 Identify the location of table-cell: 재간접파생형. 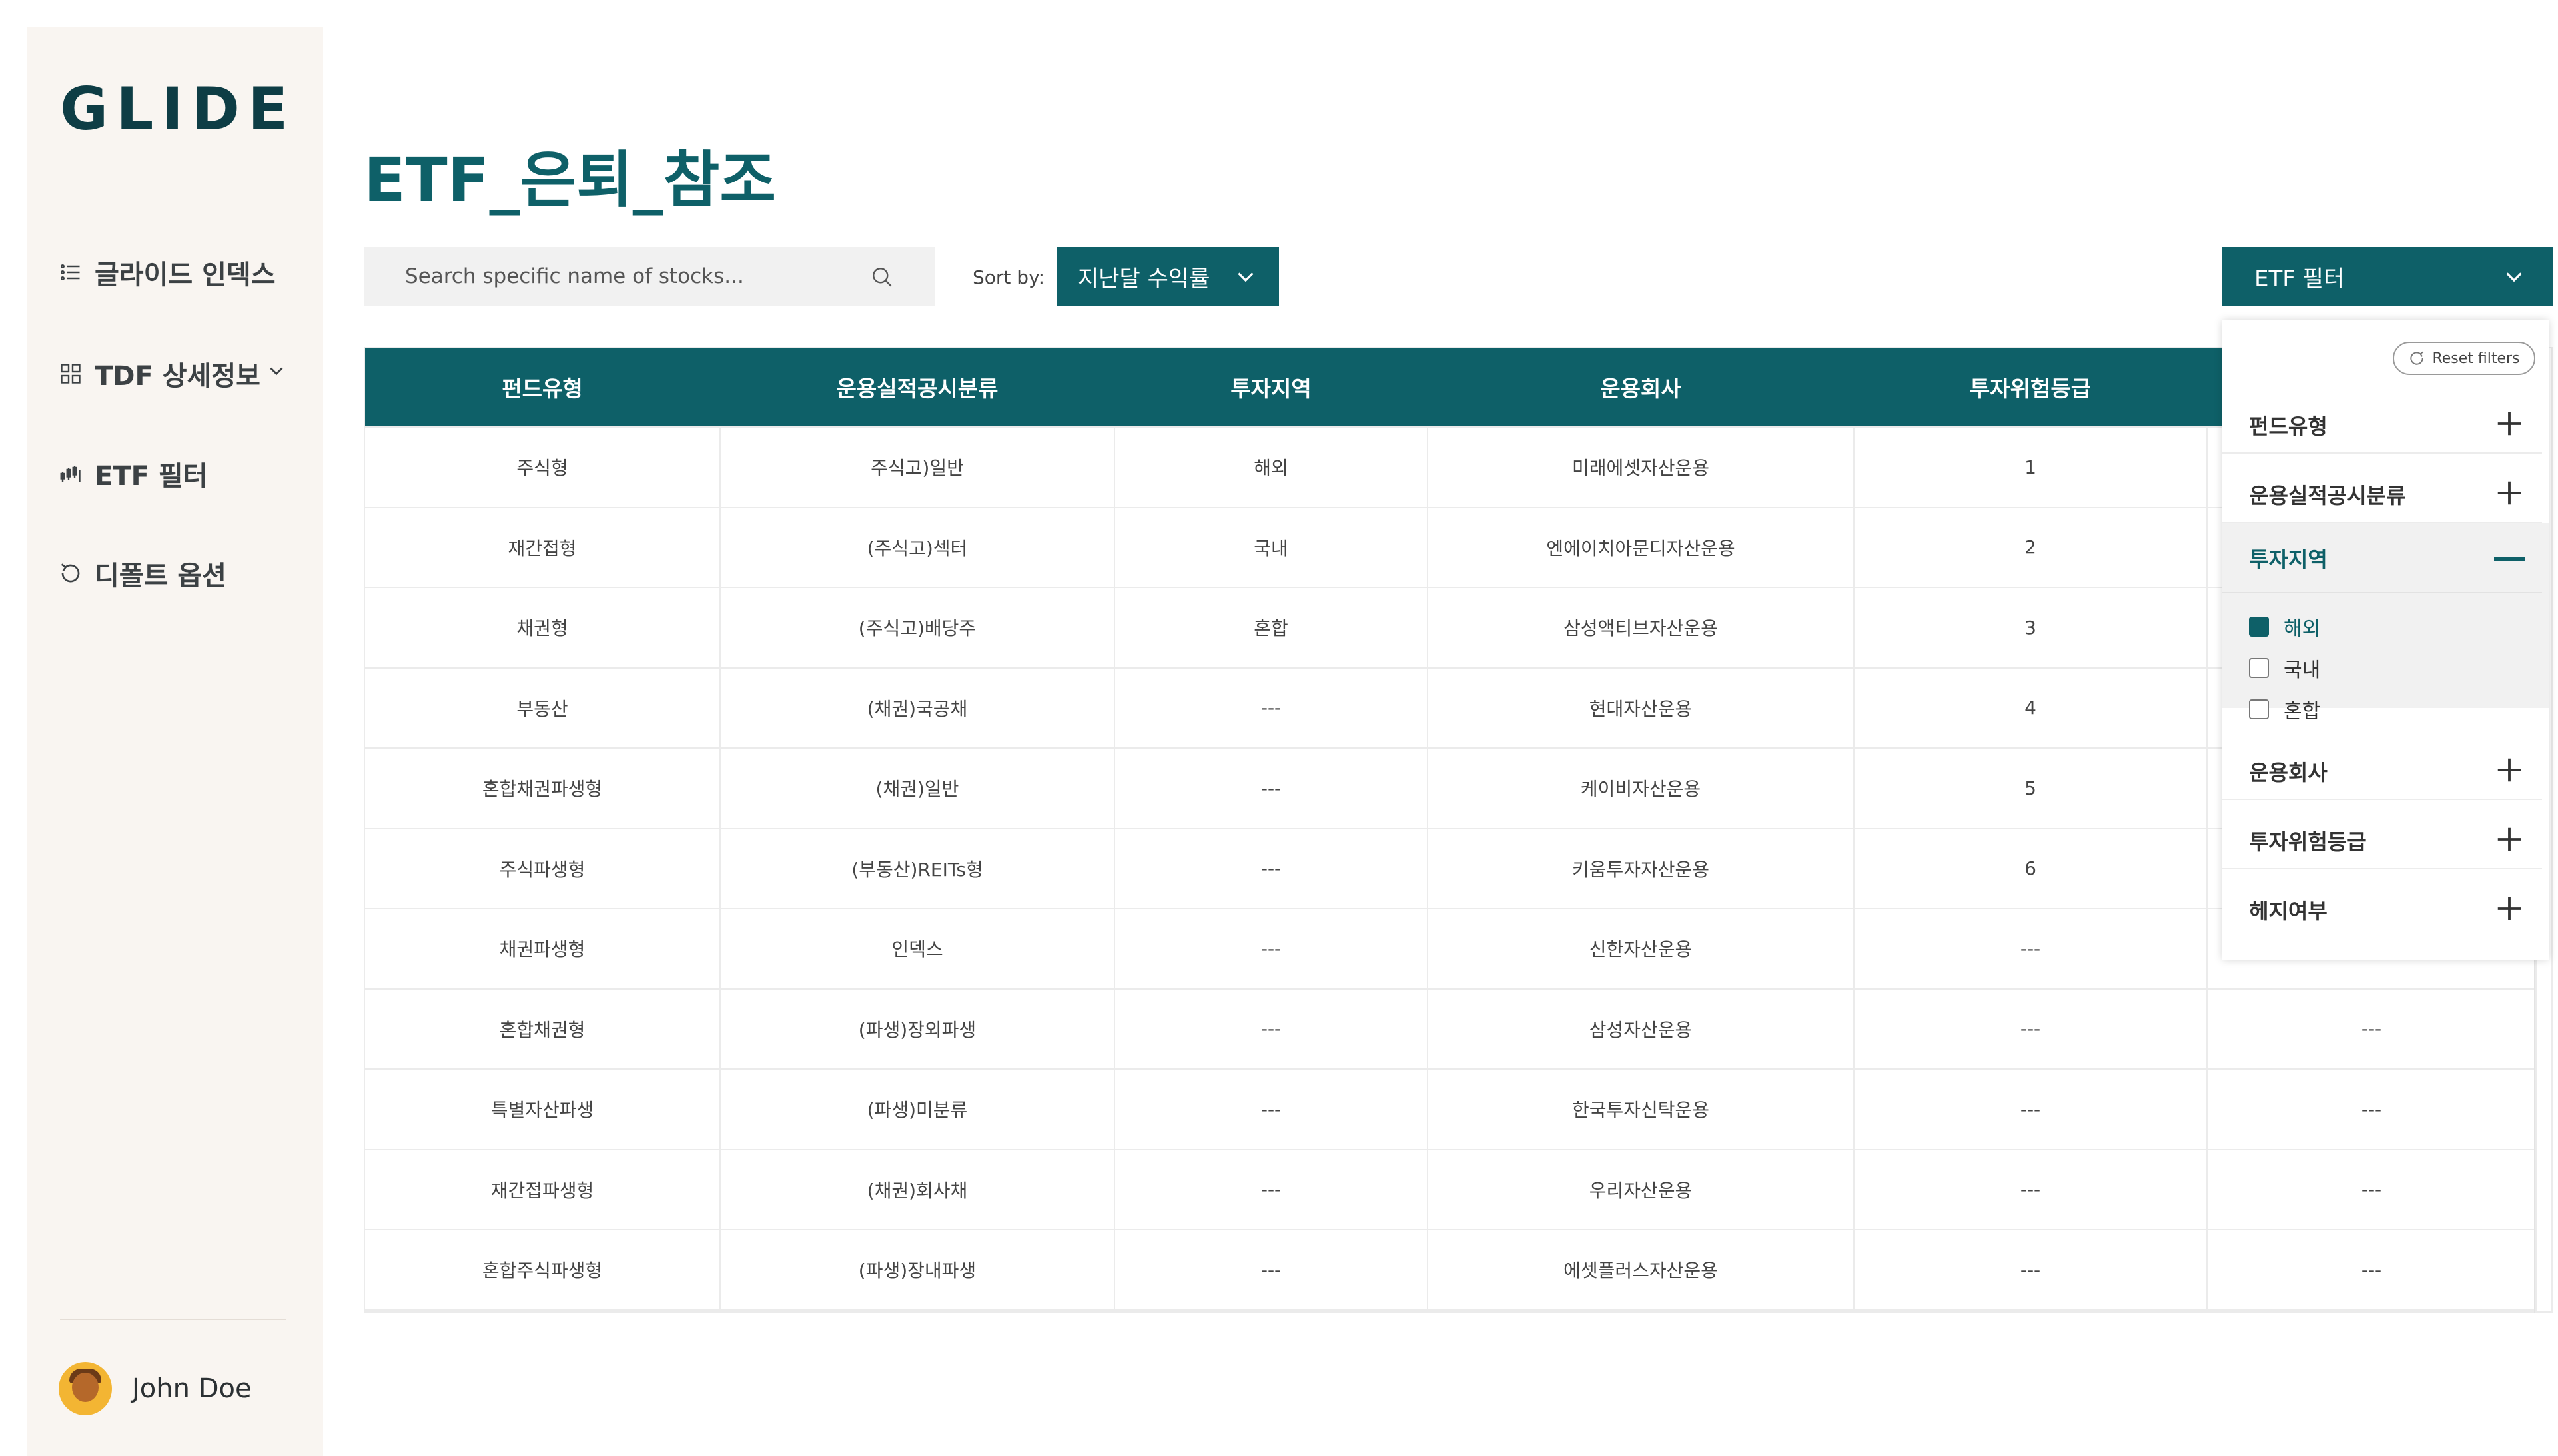
(542, 1189).